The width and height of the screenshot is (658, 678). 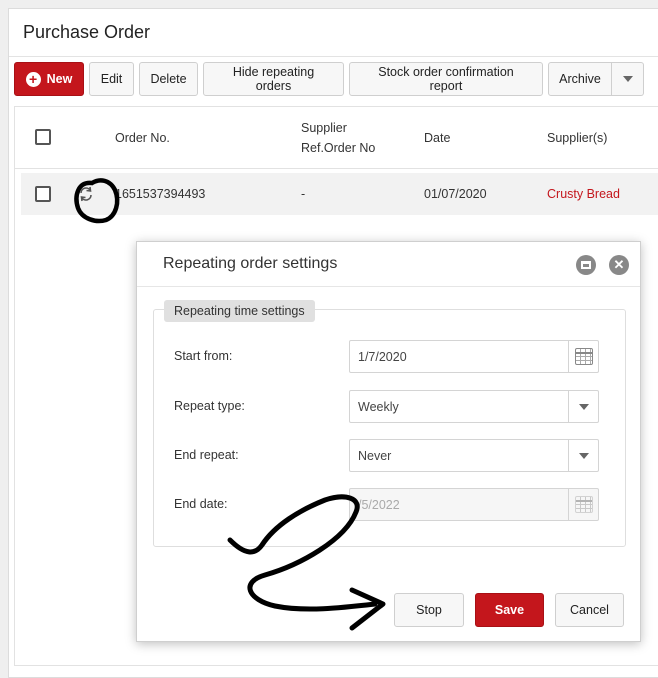 I want to click on edit-button: Edit, so click(x=111, y=79).